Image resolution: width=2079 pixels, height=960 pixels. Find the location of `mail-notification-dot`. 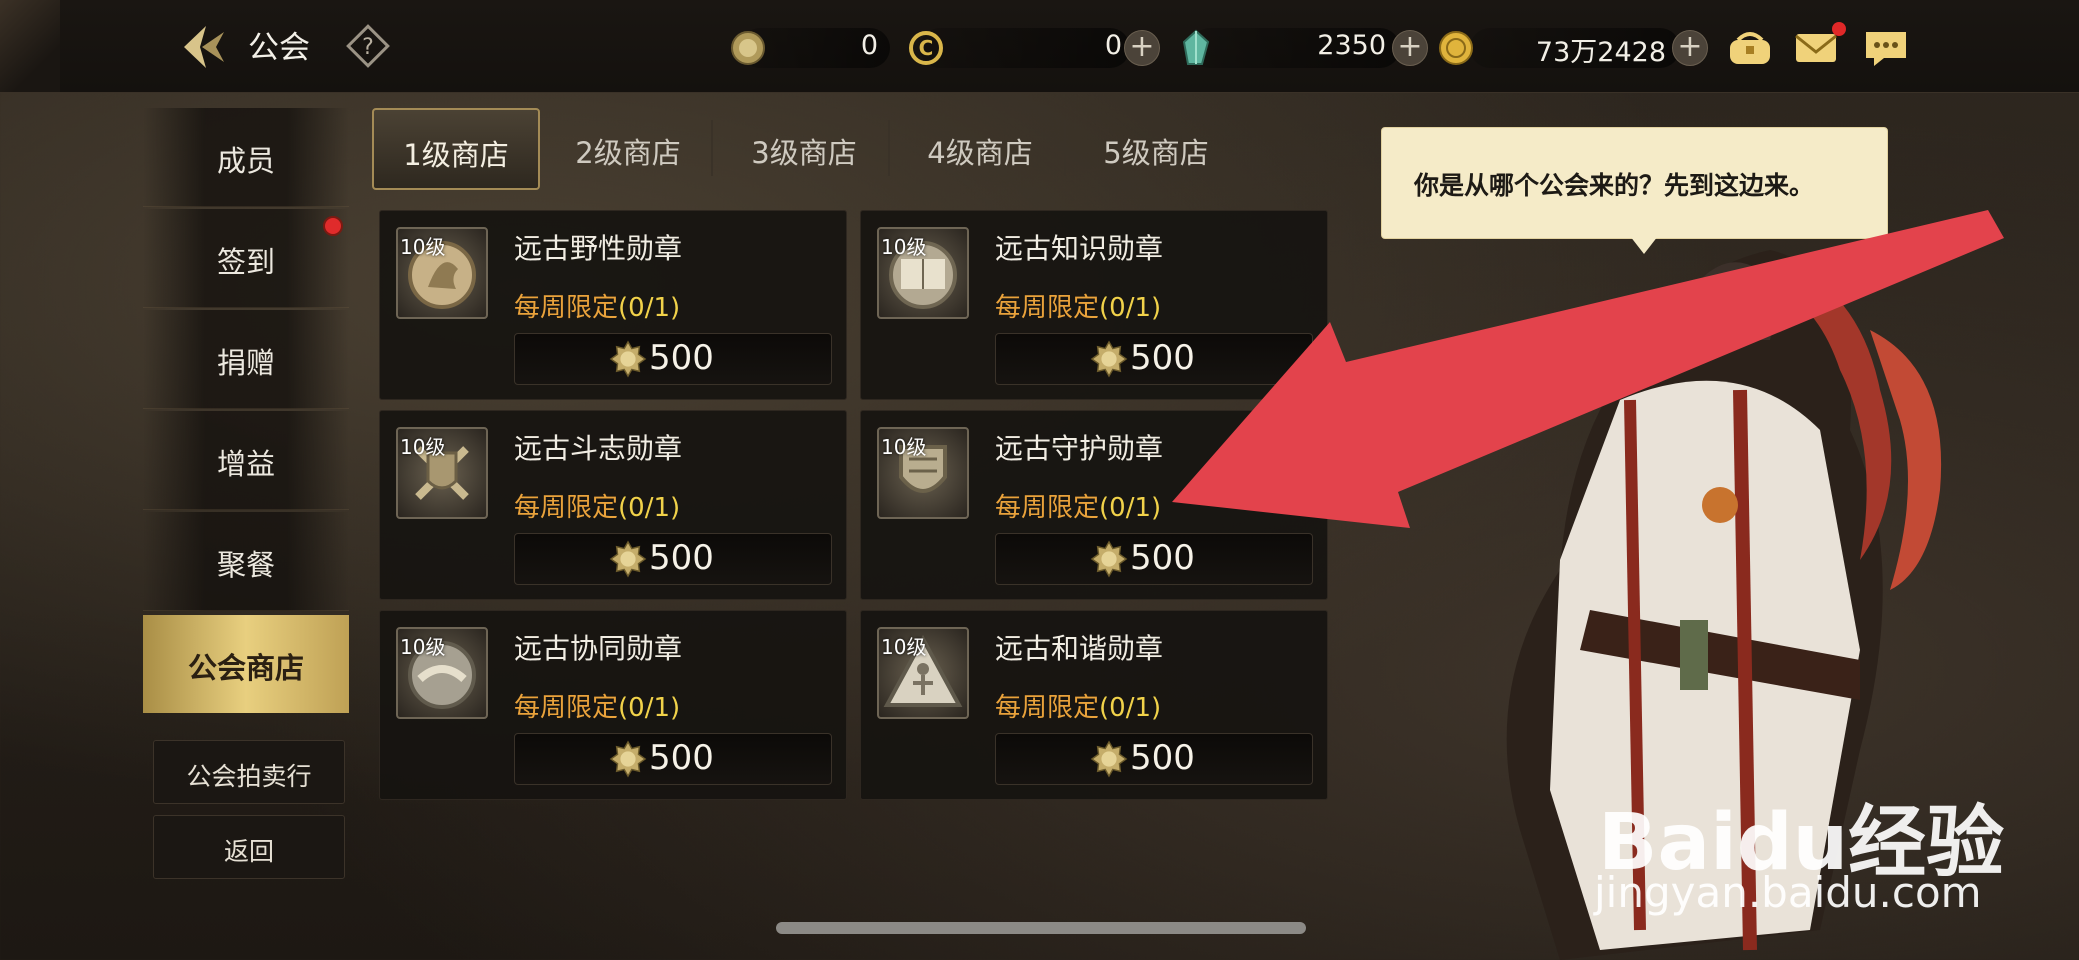

mail-notification-dot is located at coordinates (1839, 29).